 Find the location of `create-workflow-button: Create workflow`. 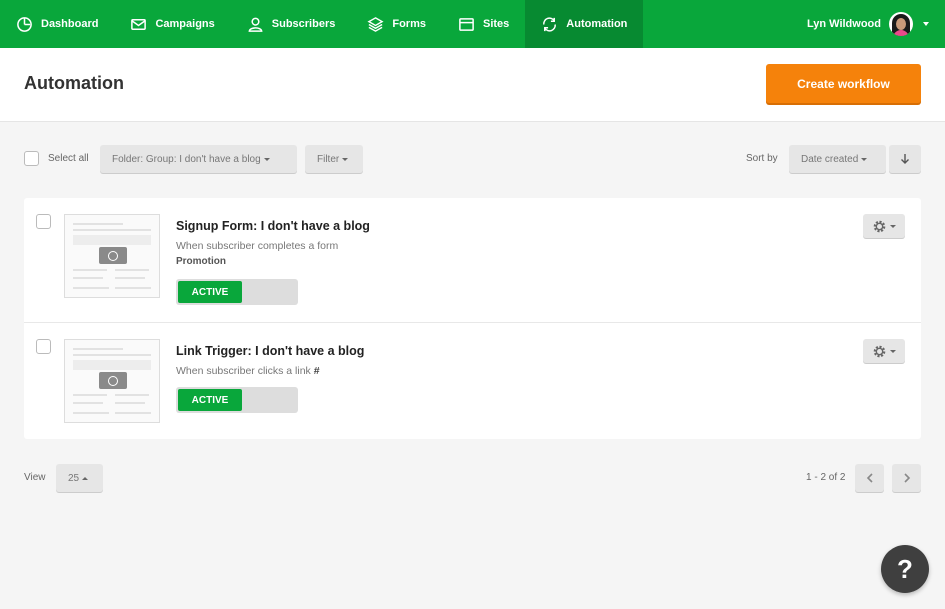

create-workflow-button: Create workflow is located at coordinates (843, 83).